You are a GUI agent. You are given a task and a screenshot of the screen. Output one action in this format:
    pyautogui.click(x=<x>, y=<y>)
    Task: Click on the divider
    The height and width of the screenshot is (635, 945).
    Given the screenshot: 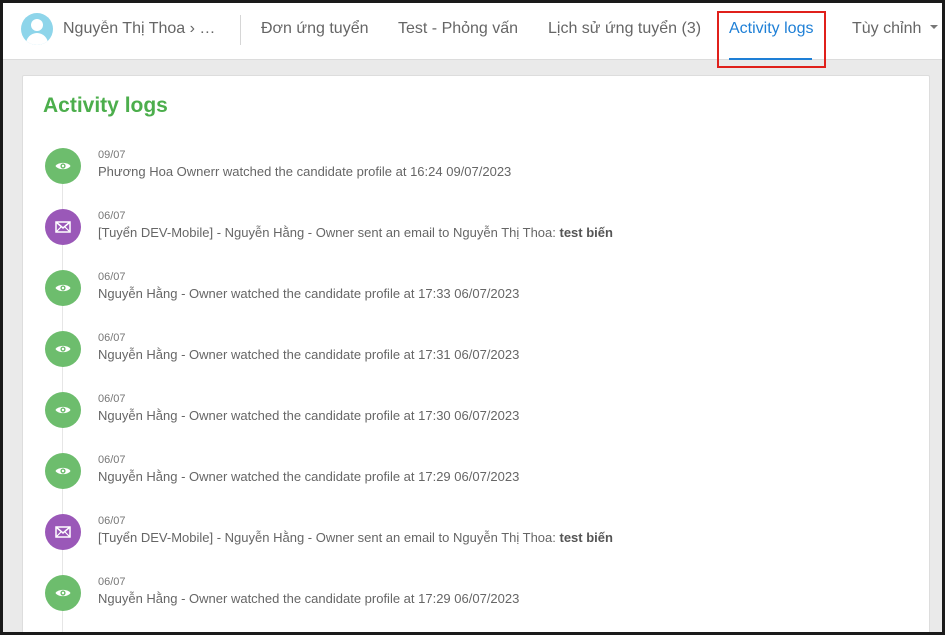 What is the action you would take?
    pyautogui.click(x=240, y=30)
    